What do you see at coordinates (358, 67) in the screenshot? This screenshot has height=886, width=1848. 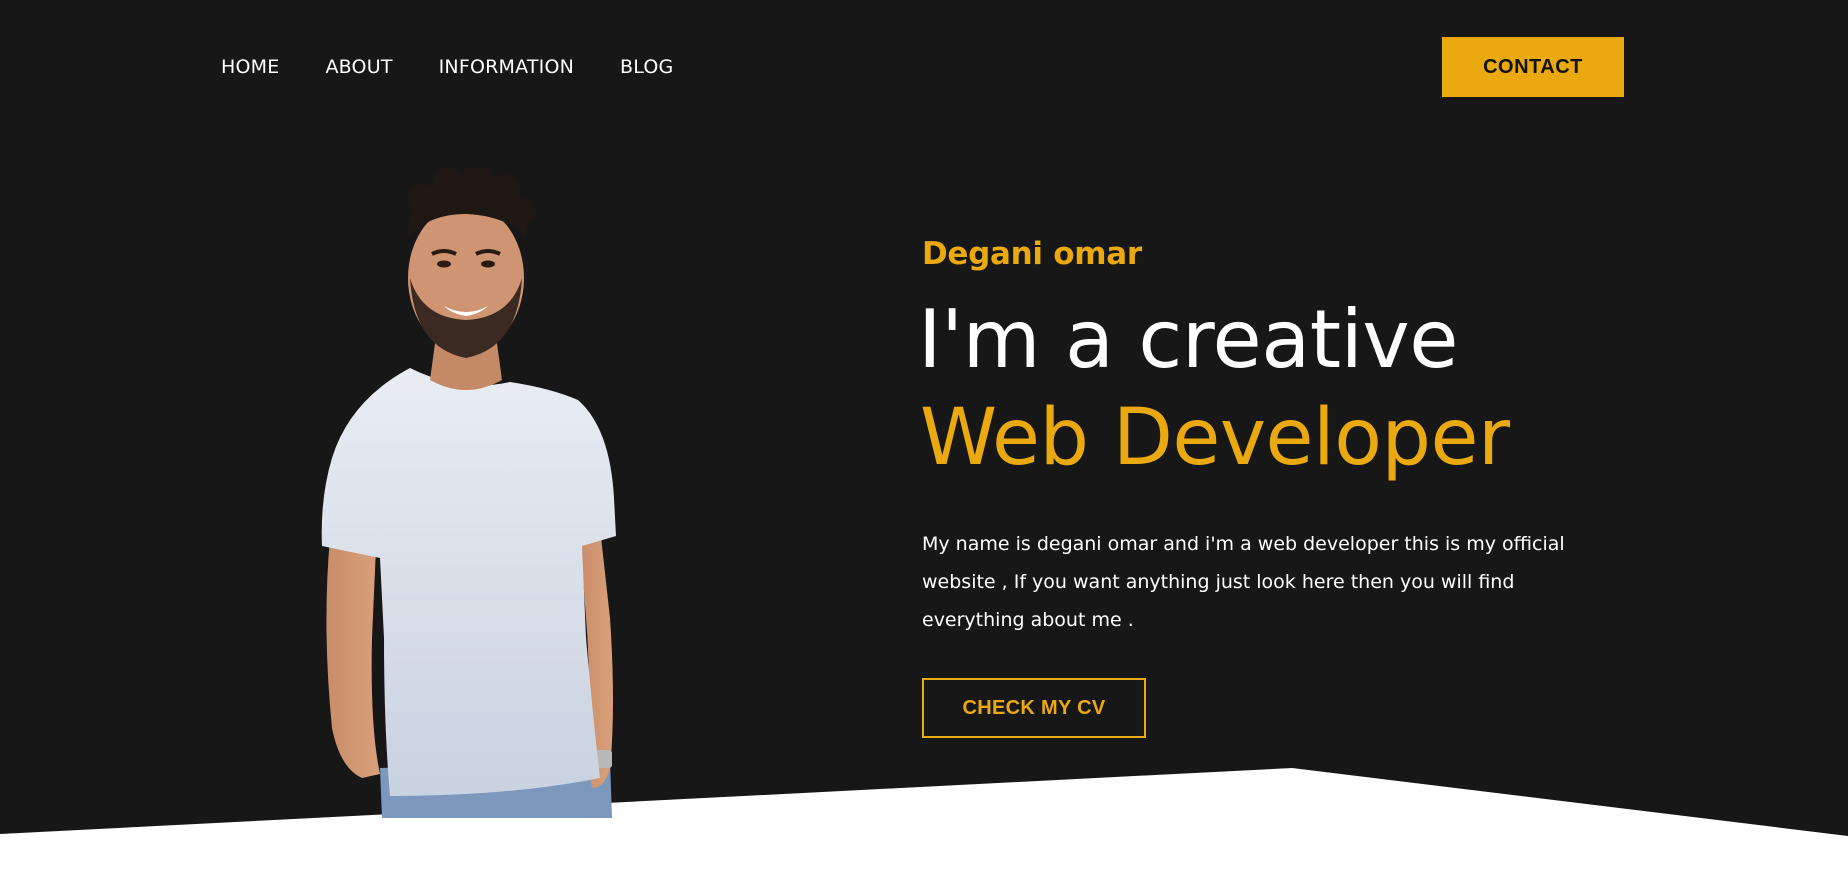 I see `nav-about-link: ABOUT` at bounding box center [358, 67].